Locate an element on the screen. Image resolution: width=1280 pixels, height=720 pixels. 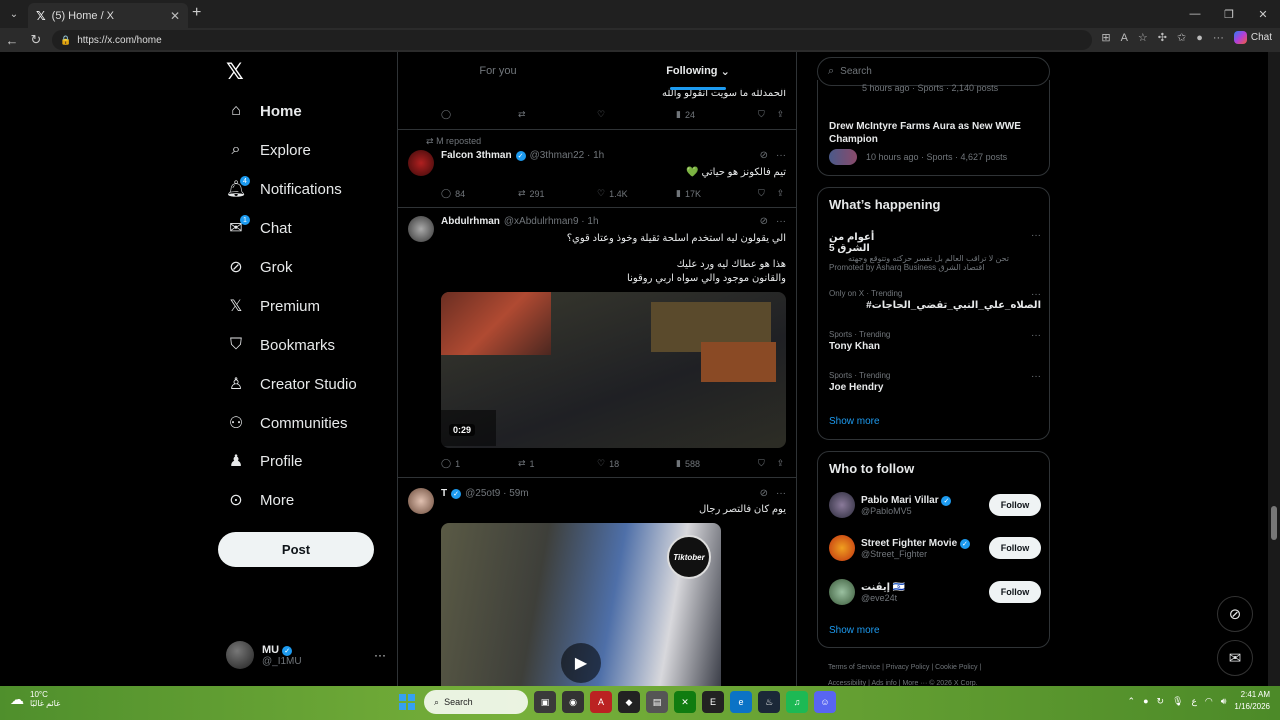
messages-float-icon: ✉ is located at coordinates (1235, 658).